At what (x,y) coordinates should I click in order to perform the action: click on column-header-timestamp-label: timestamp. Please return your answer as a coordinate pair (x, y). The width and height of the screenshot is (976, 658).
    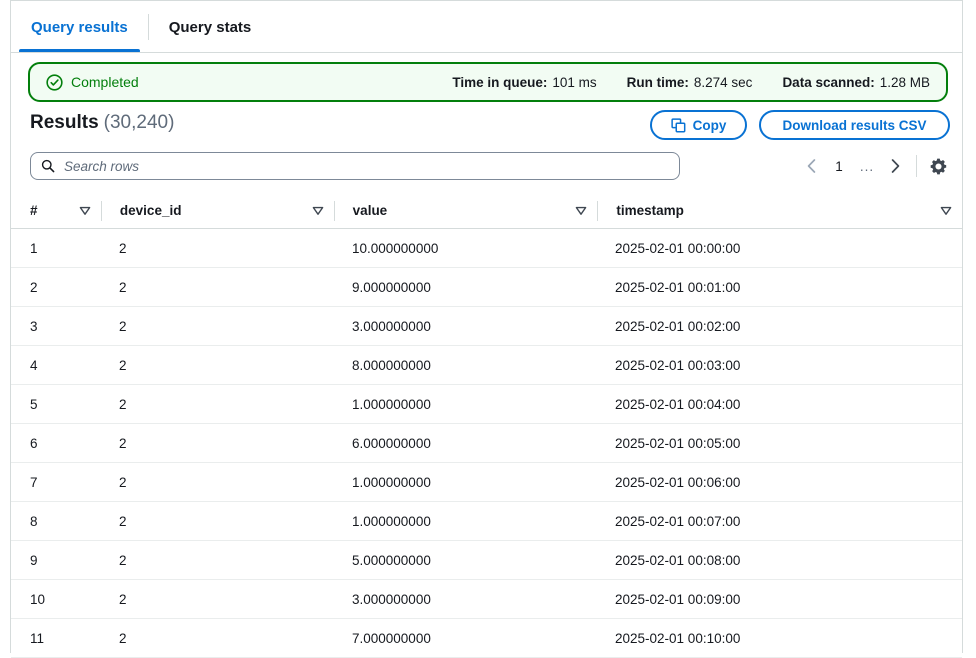
    Looking at the image, I should click on (650, 210).